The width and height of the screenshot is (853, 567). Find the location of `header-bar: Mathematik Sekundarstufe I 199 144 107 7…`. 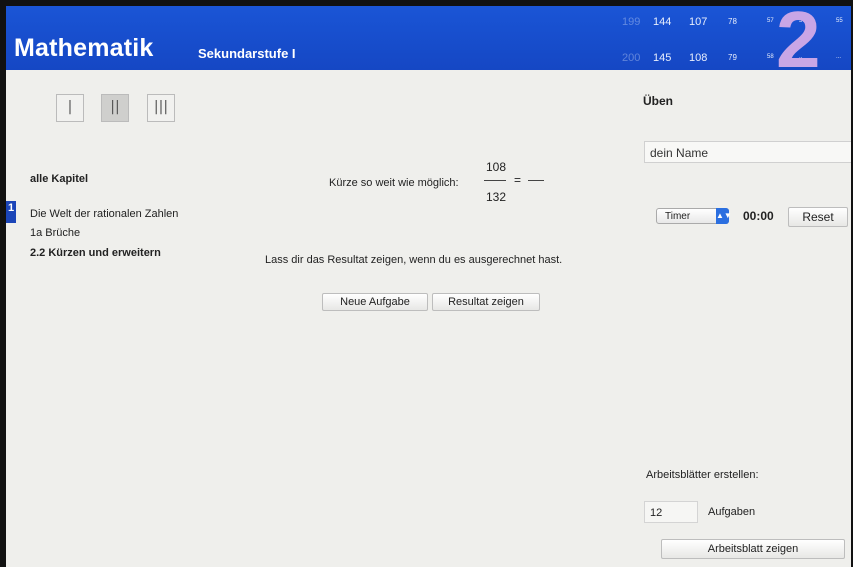

header-bar: Mathematik Sekundarstufe I 199 144 107 7… is located at coordinates (428, 43).